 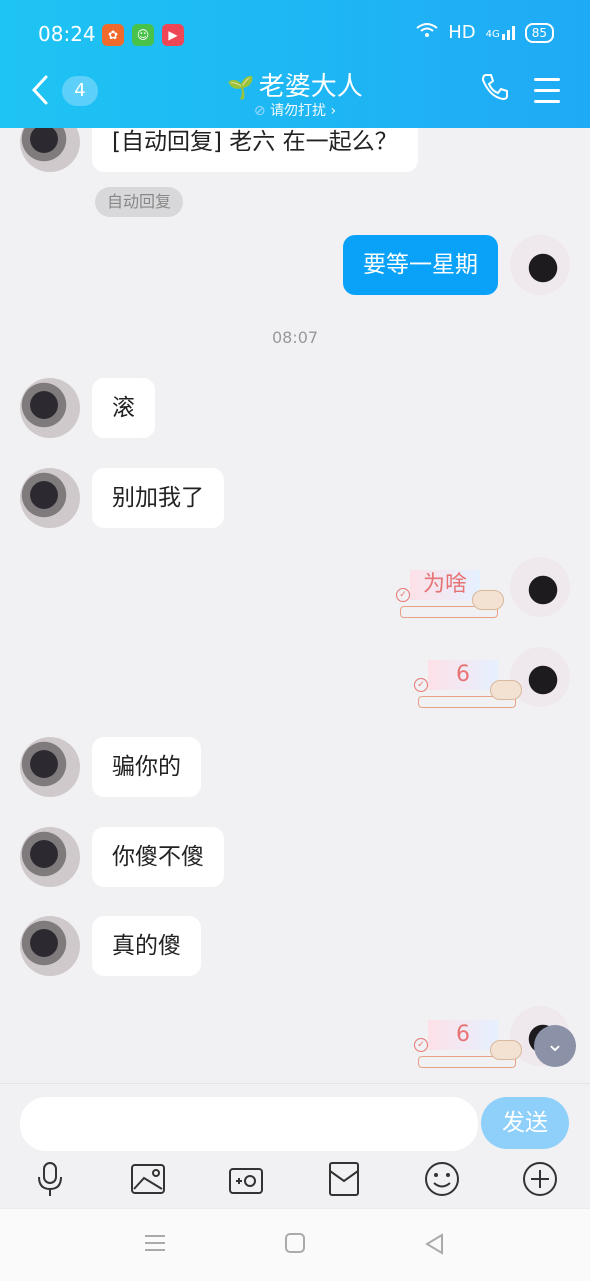 I want to click on app-icon-red: ▶, so click(x=173, y=35).